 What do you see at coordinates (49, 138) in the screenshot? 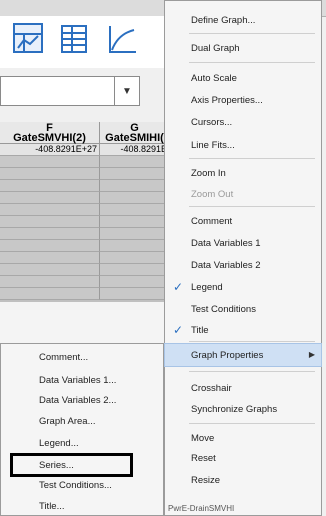
I see `column-name: GateSMVHI(2)` at bounding box center [49, 138].